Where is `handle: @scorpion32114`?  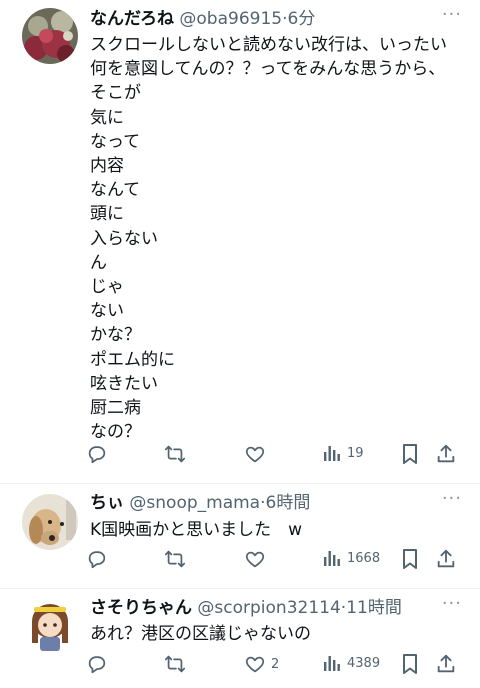
handle: @scorpion32114 is located at coordinates (268, 608).